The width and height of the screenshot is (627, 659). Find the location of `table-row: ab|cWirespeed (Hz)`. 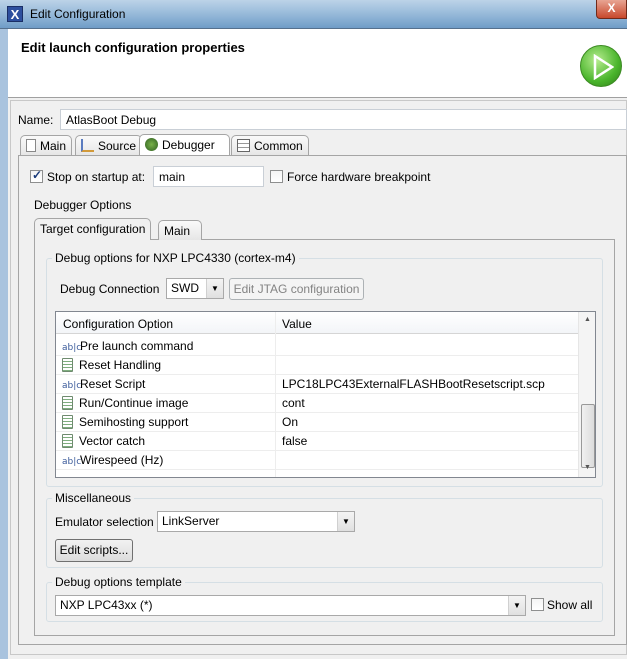

table-row: ab|cWirespeed (Hz) is located at coordinates (317, 460).